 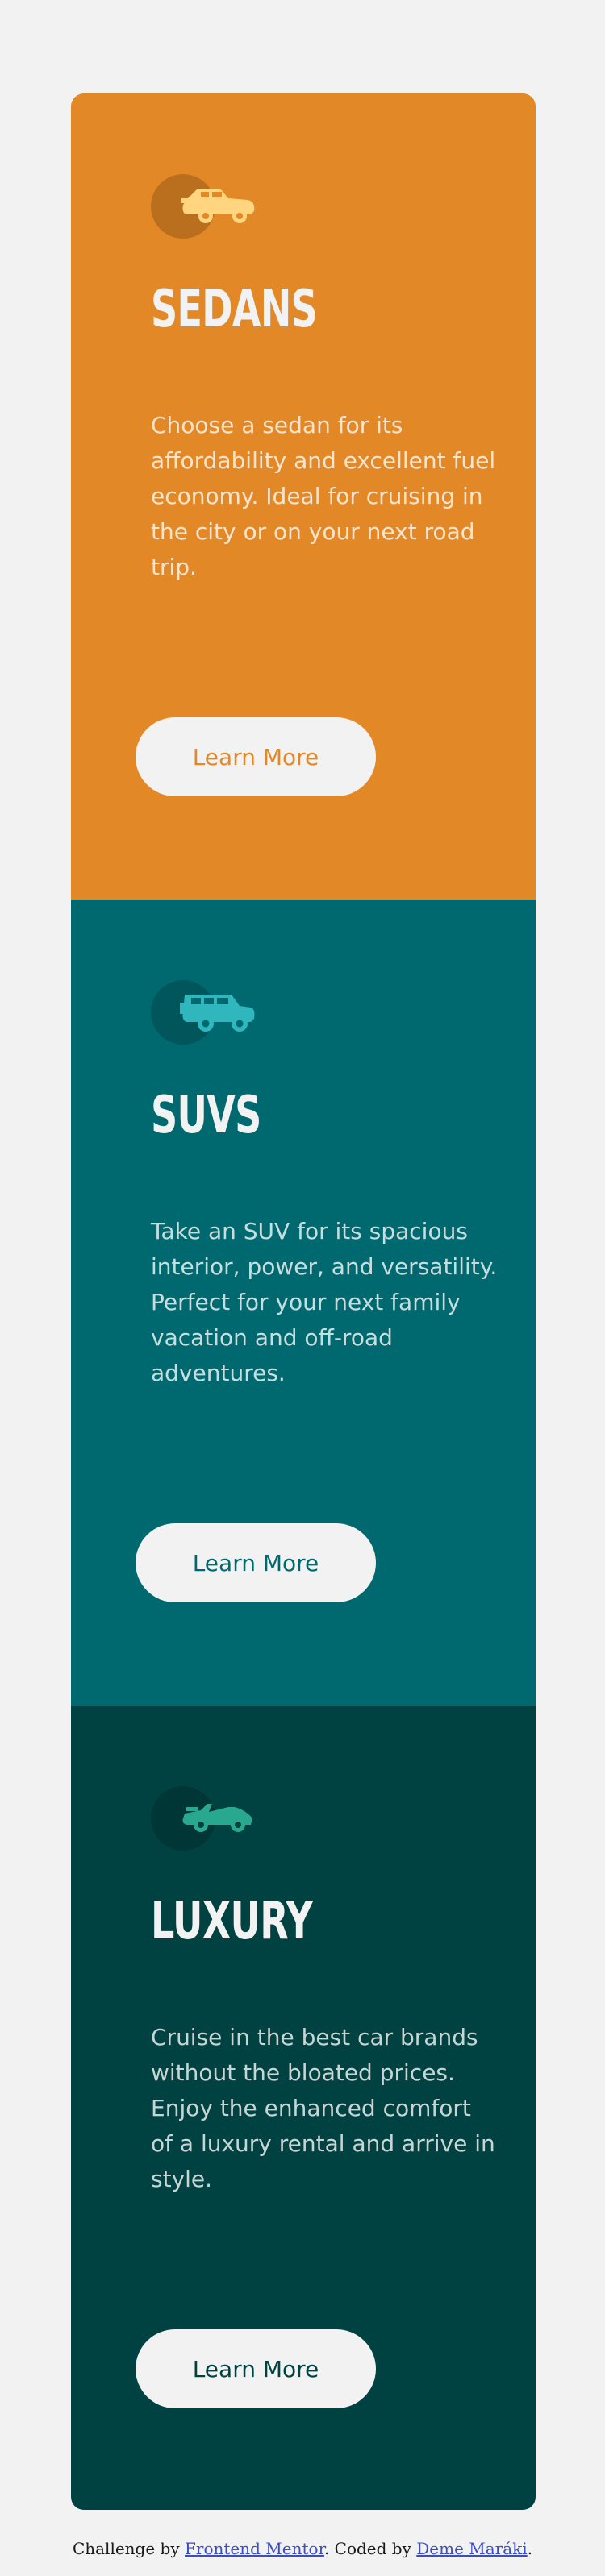 What do you see at coordinates (129, 2548) in the screenshot?
I see `attribution-prefix: Challenge by` at bounding box center [129, 2548].